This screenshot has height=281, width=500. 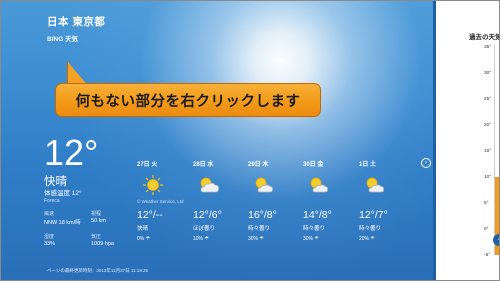 I want to click on forecast-temp: 16°/8°, so click(x=262, y=215).